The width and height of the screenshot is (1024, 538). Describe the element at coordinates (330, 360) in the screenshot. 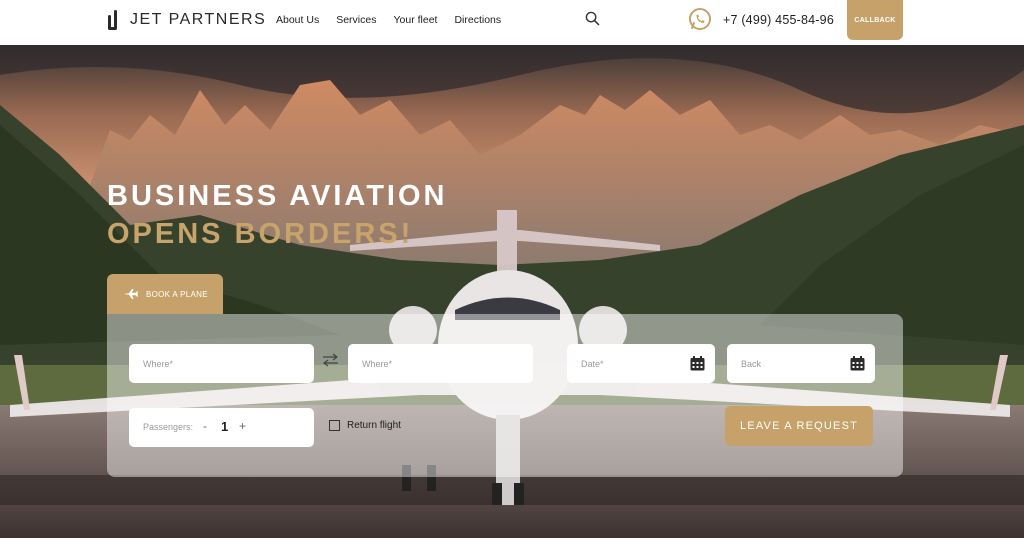

I see `swap-icon` at that location.